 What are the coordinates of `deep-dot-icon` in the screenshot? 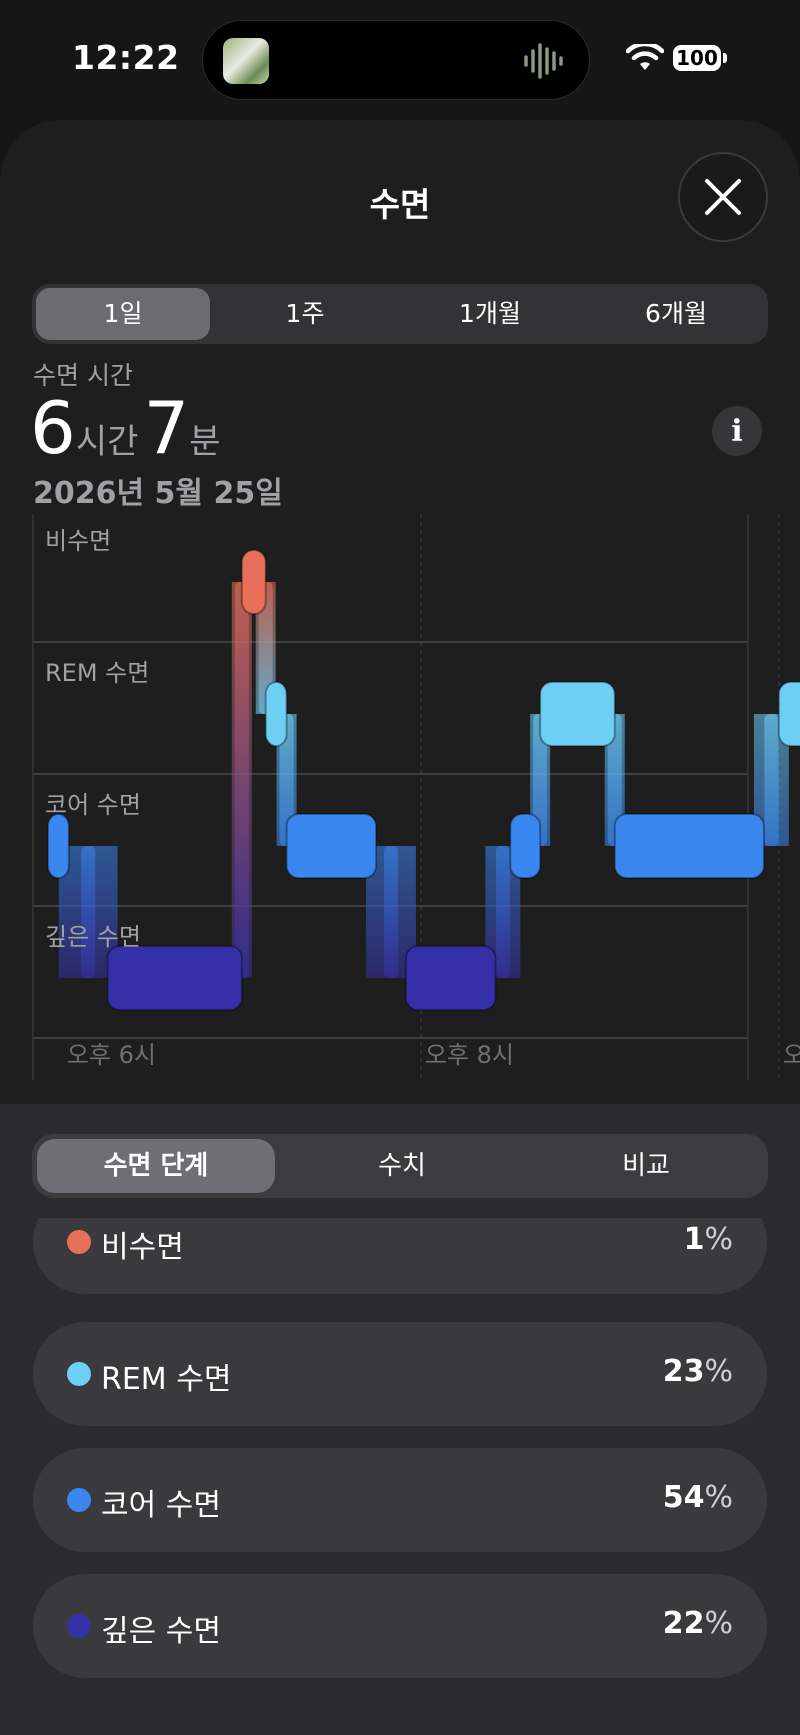 It's located at (79, 1626).